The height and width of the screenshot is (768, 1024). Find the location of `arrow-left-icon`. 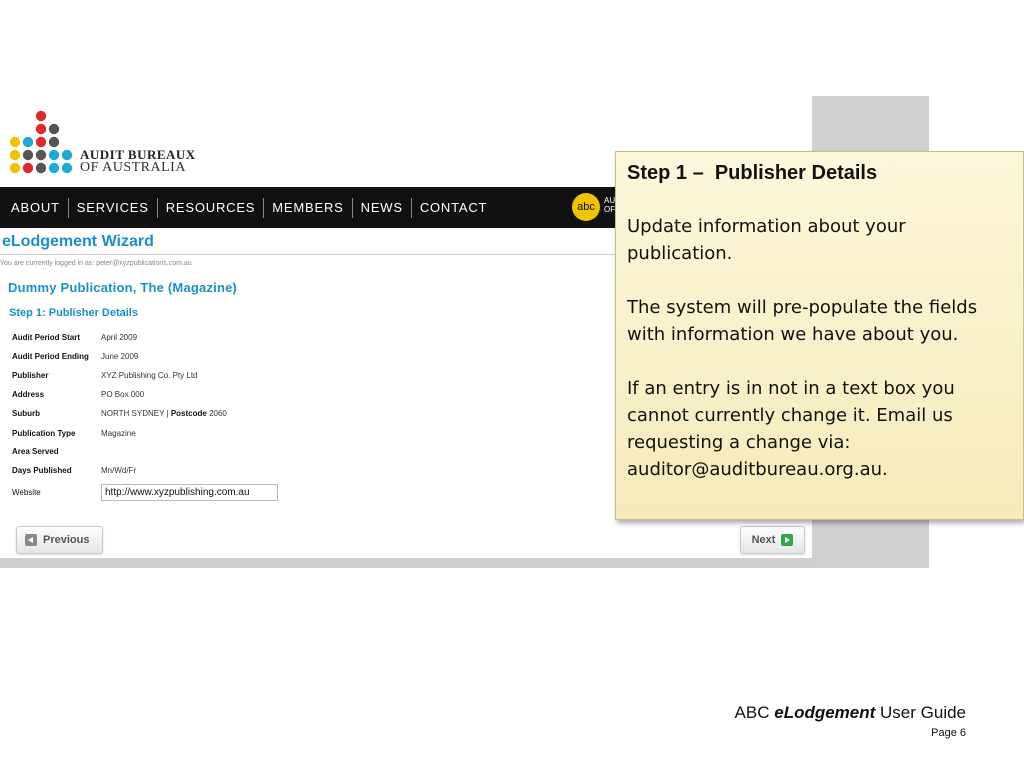

arrow-left-icon is located at coordinates (31, 540).